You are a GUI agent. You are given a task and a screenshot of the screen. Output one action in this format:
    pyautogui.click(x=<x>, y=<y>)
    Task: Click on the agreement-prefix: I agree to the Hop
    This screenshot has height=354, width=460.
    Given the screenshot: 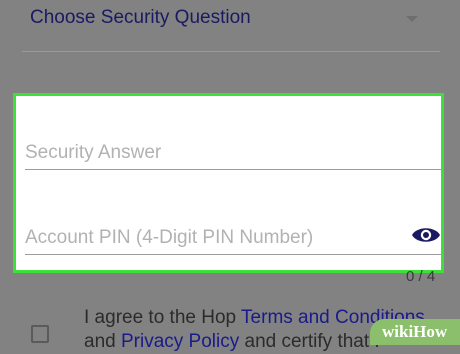 What is the action you would take?
    pyautogui.click(x=163, y=317)
    